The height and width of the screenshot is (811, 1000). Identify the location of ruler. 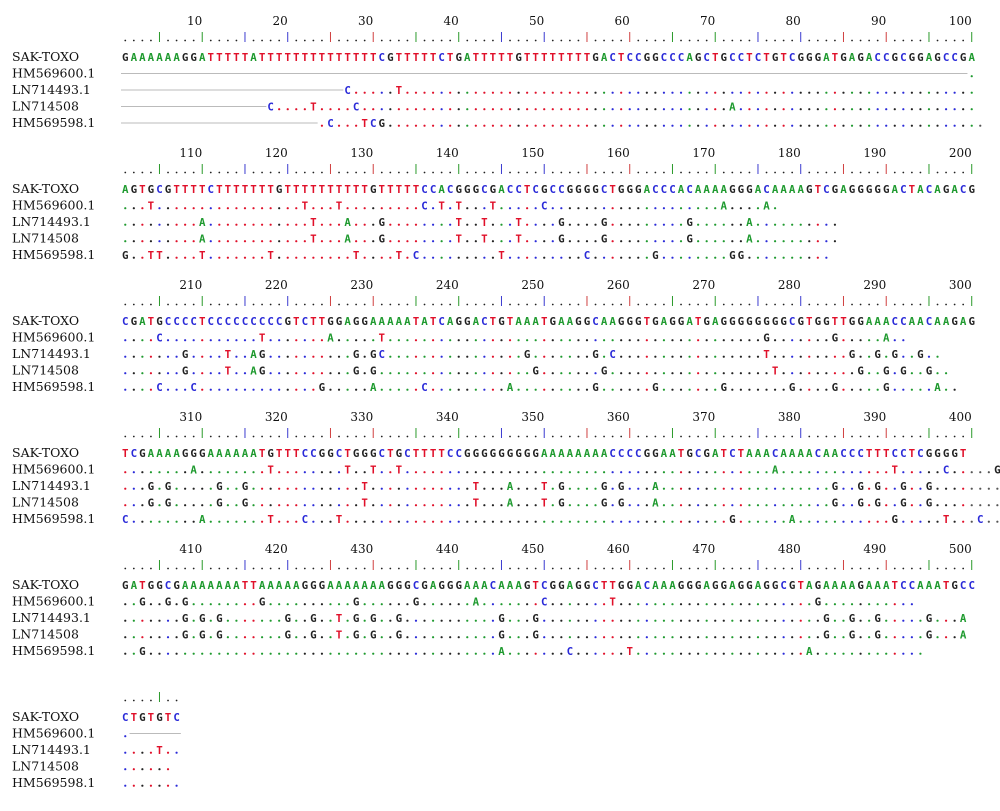
(548, 37).